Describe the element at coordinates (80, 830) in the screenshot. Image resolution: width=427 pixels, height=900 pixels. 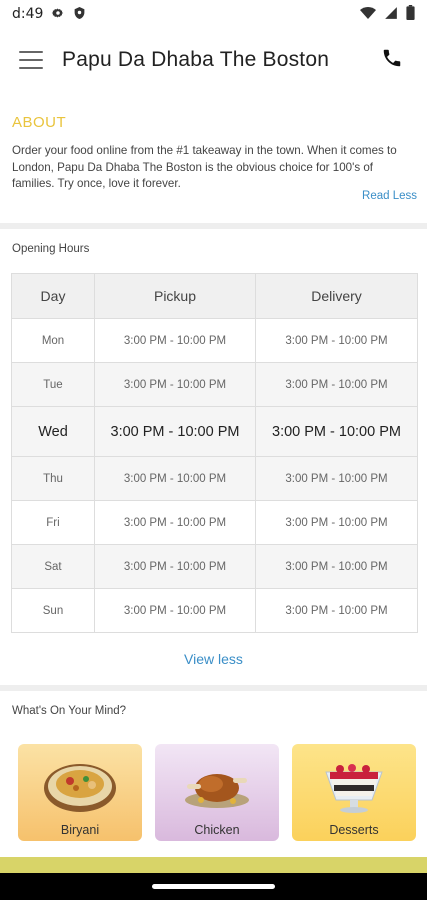
I see `category-label: Biryani` at that location.